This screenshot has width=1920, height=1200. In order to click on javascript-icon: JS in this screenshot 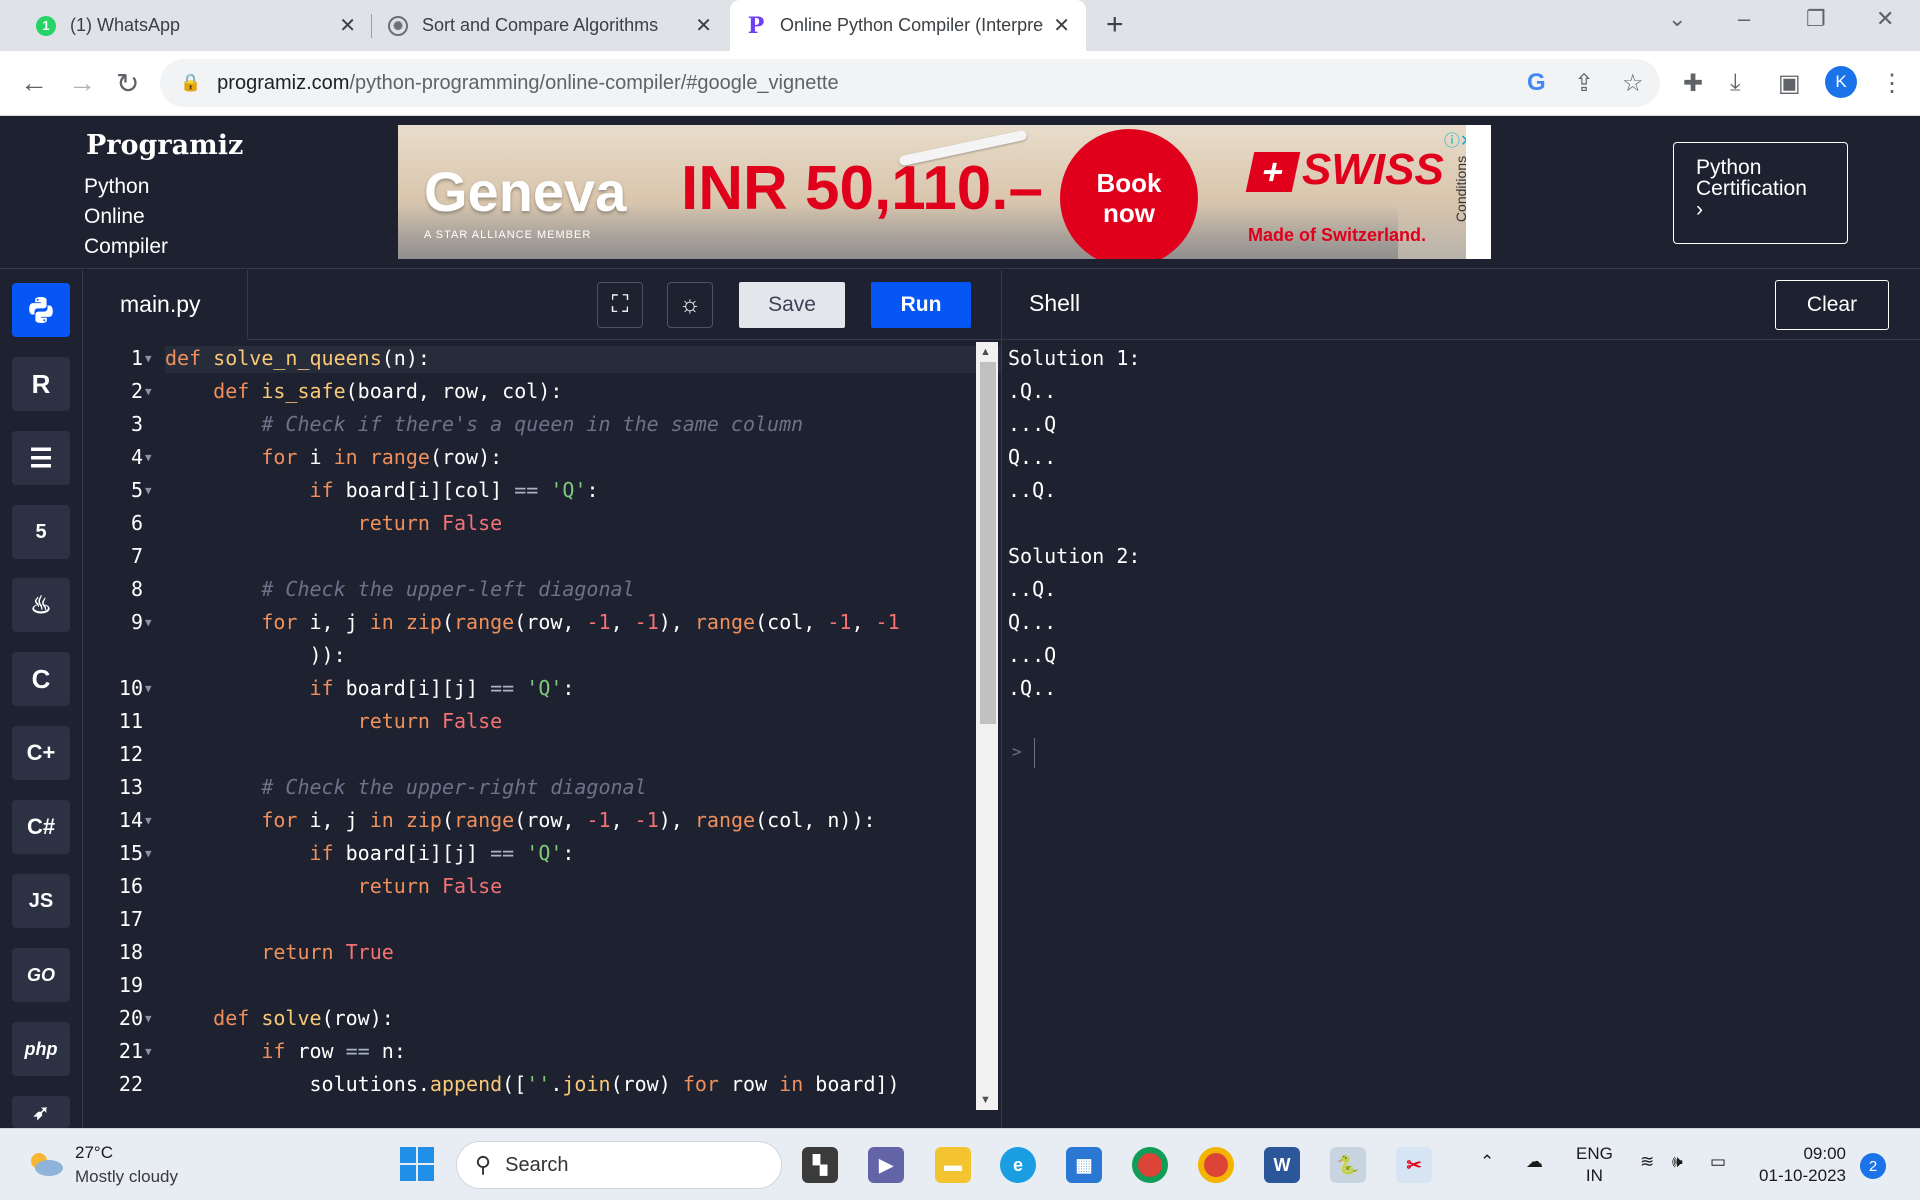, I will do `click(41, 901)`.